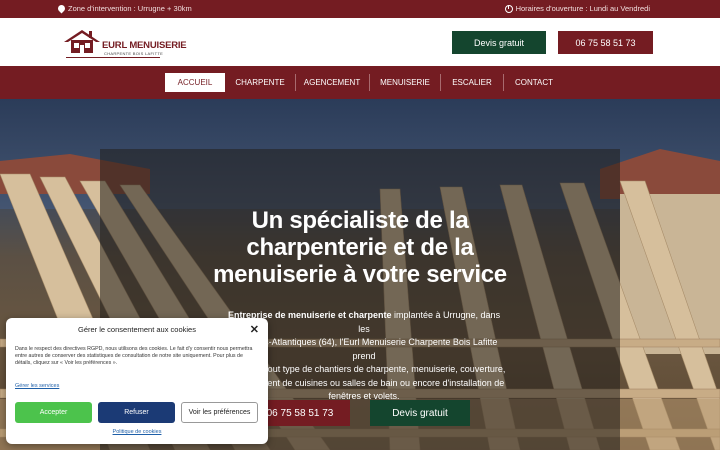 The height and width of the screenshot is (450, 720). What do you see at coordinates (260, 82) in the screenshot?
I see `nav-item-charpente: CHARPENTE` at bounding box center [260, 82].